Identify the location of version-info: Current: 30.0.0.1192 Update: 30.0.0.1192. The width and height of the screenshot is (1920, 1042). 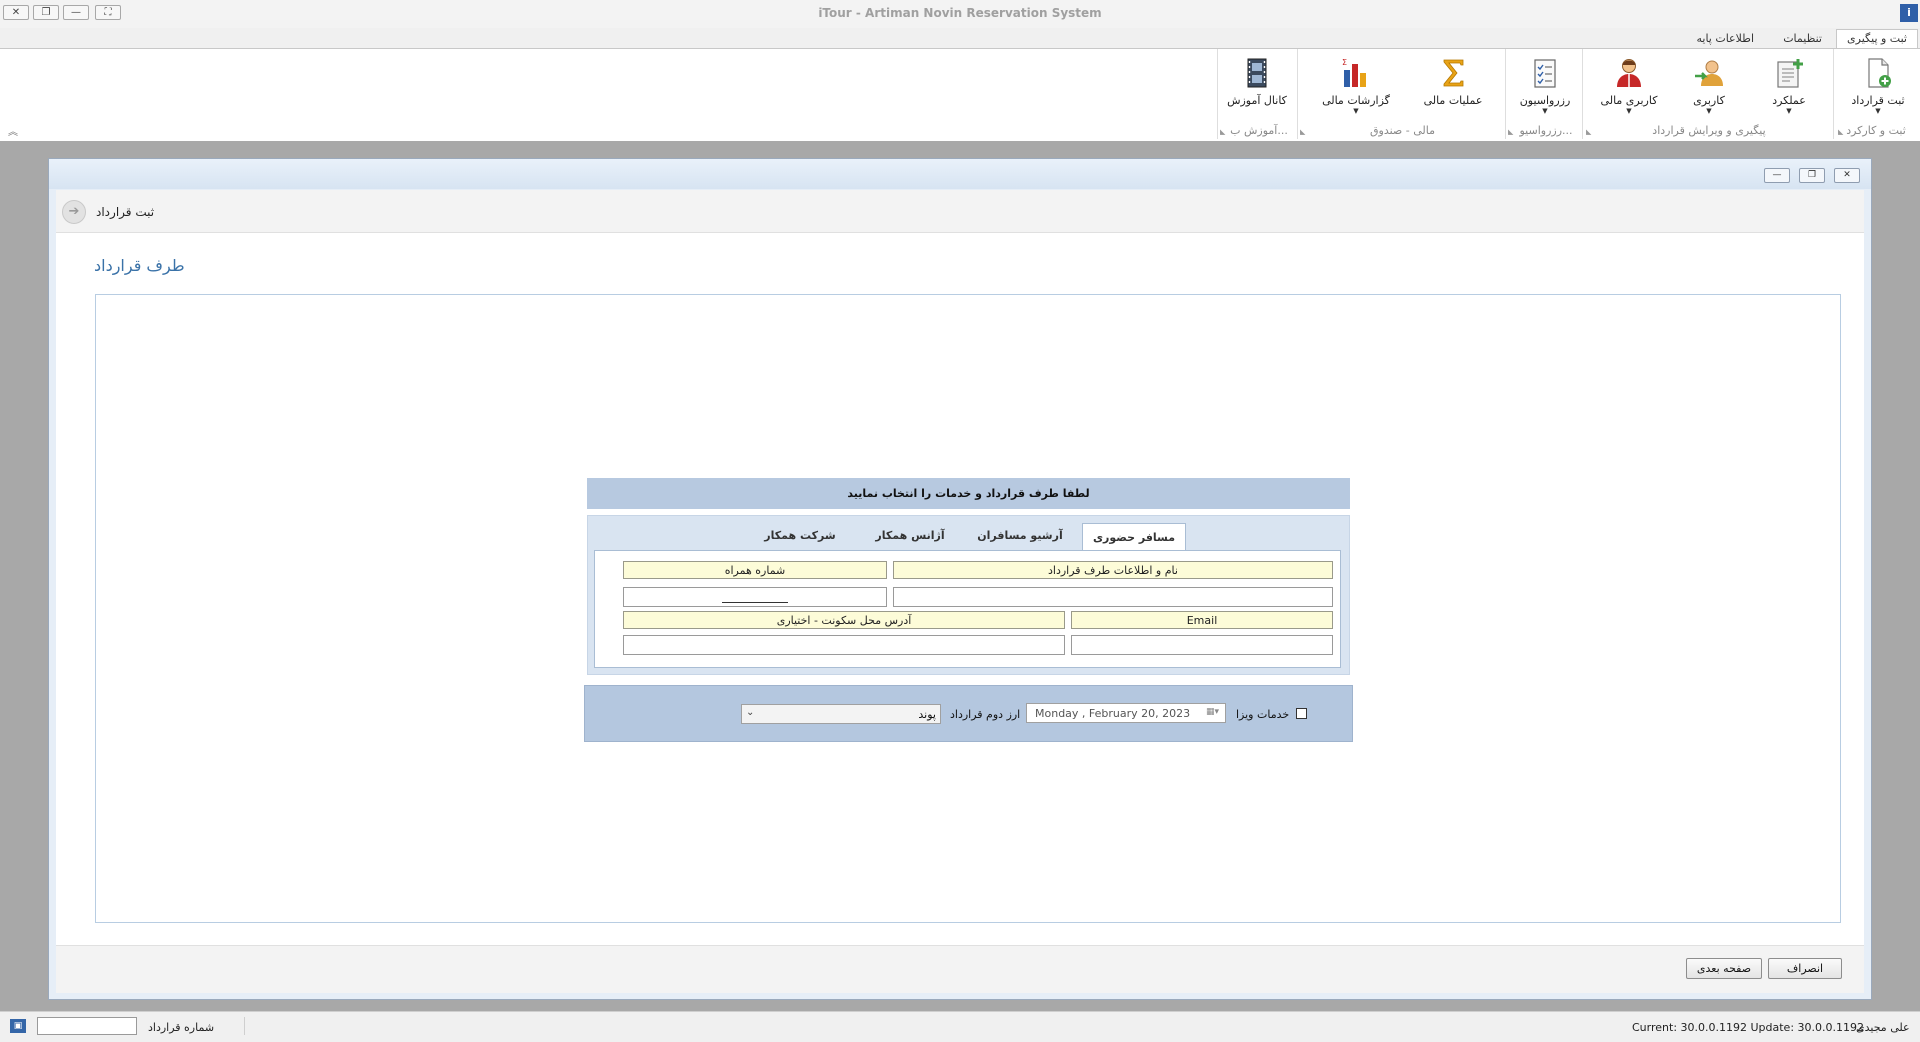
(1748, 1027).